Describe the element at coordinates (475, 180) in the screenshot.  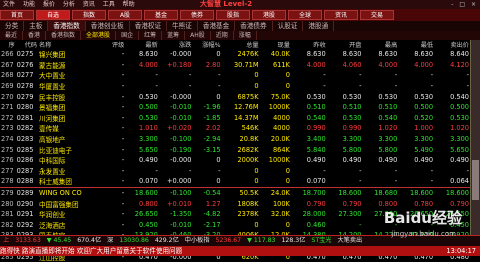
I see `scrollbar-thumb` at that location.